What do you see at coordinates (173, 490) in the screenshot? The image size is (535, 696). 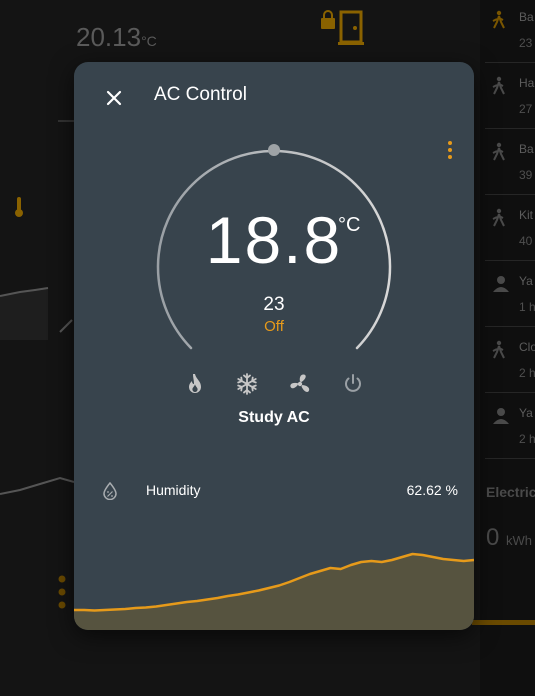 I see `humidity-label: Humidity` at bounding box center [173, 490].